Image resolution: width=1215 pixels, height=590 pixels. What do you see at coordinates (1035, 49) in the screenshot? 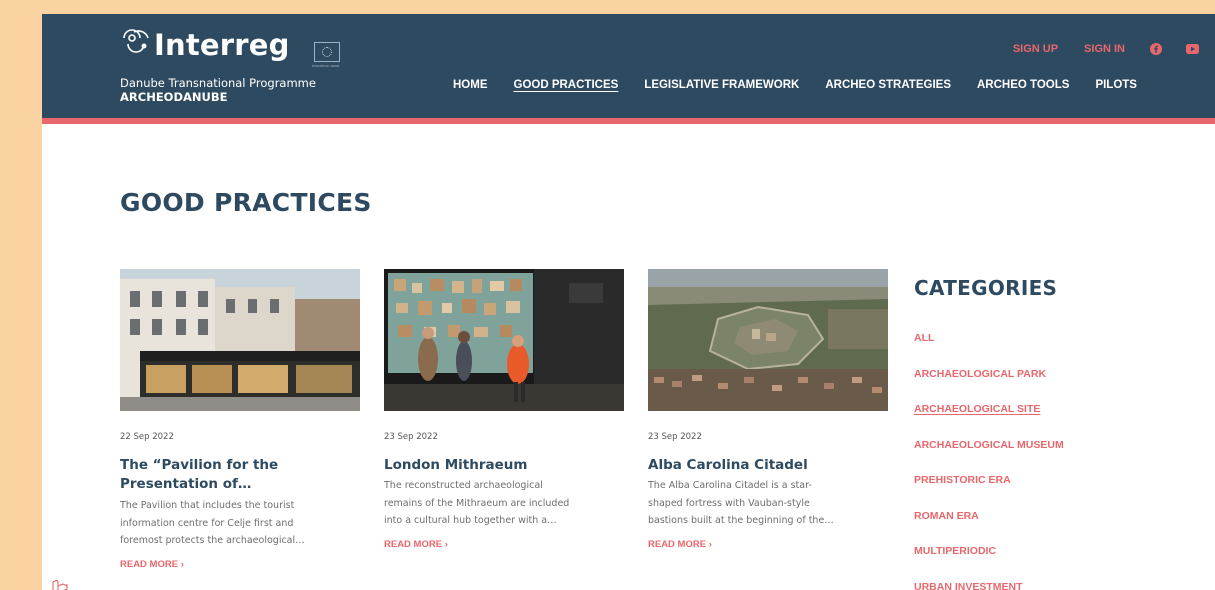
I see `sign-up-link: SIGN UP` at bounding box center [1035, 49].